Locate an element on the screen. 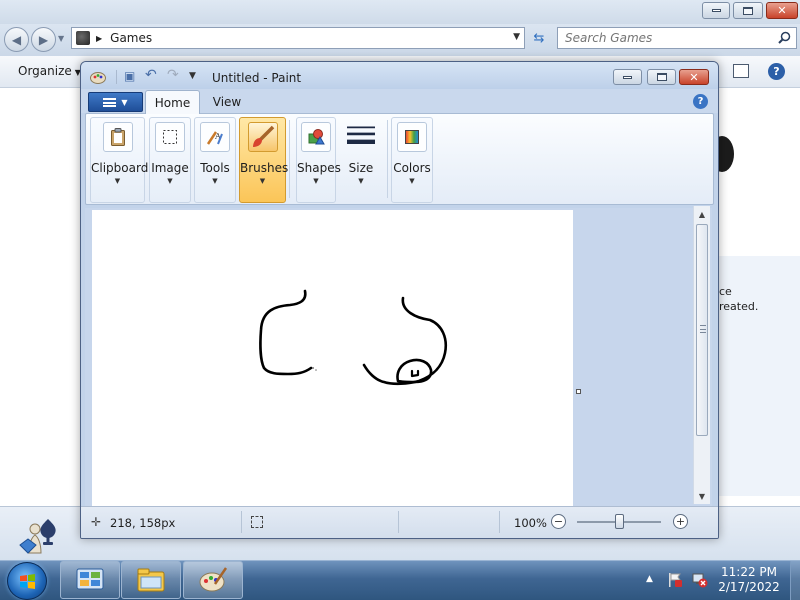 This screenshot has height=600, width=800. cursor-position-icon: ✛ is located at coordinates (96, 522).